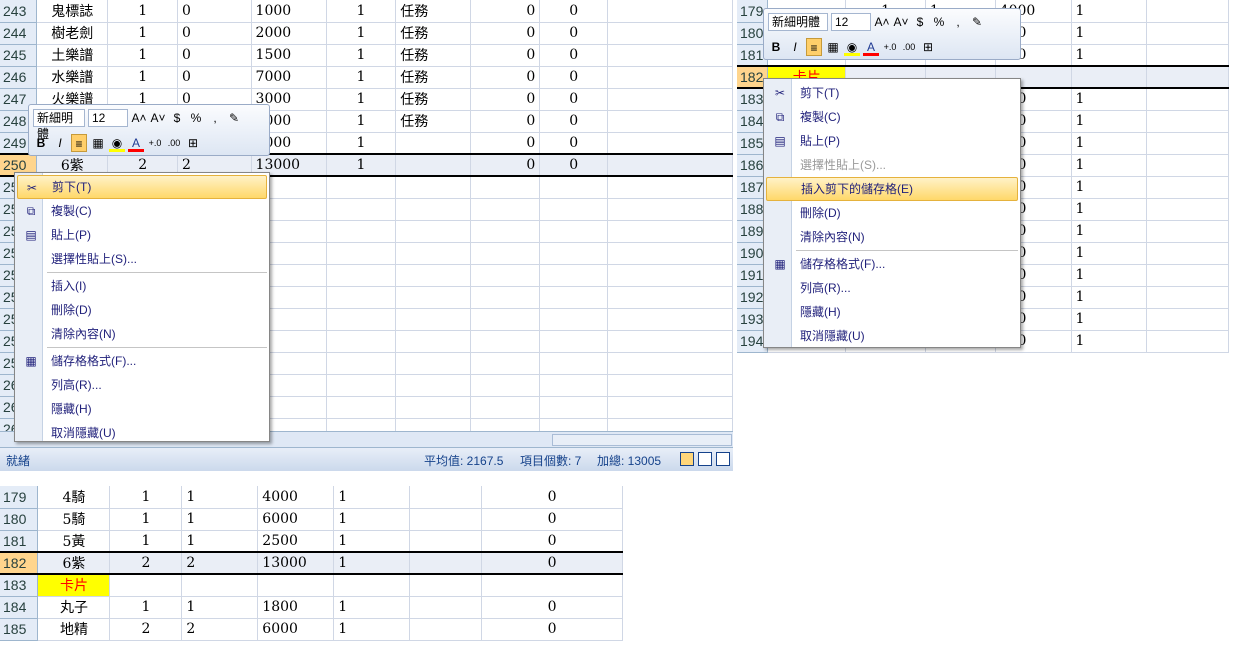  I want to click on cell: 鬼標誌, so click(72, 11).